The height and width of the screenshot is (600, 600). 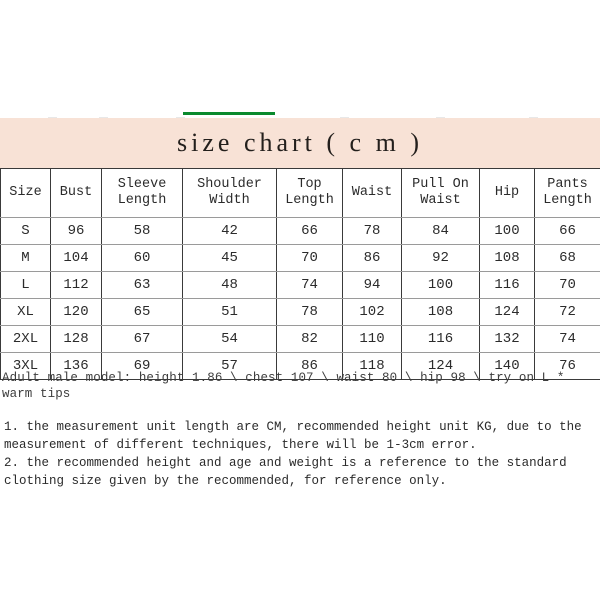 I want to click on title-band: size chart ( c m ), so click(x=300, y=143).